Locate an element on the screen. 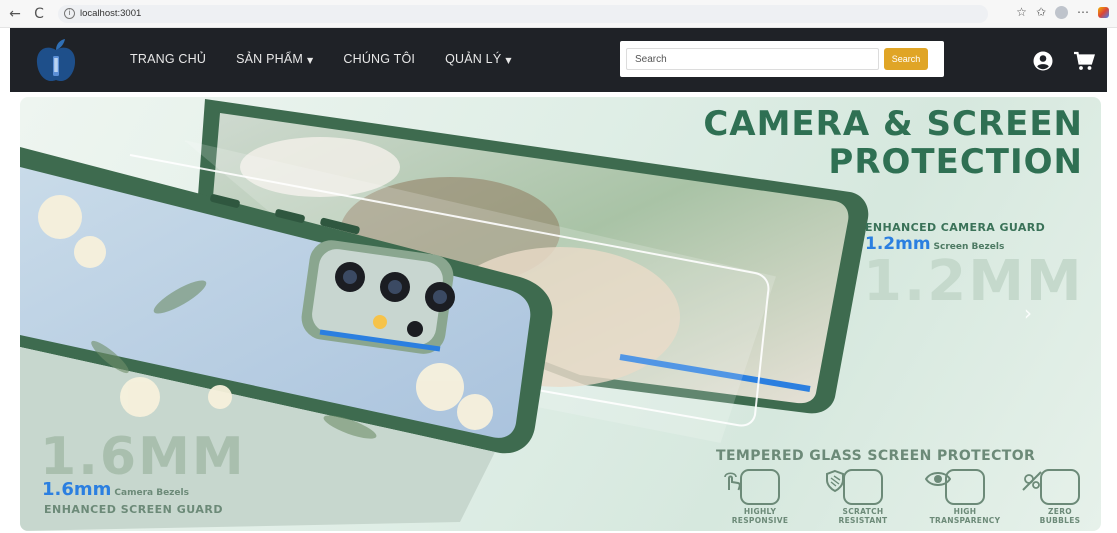  shield-icon is located at coordinates (854, 487).